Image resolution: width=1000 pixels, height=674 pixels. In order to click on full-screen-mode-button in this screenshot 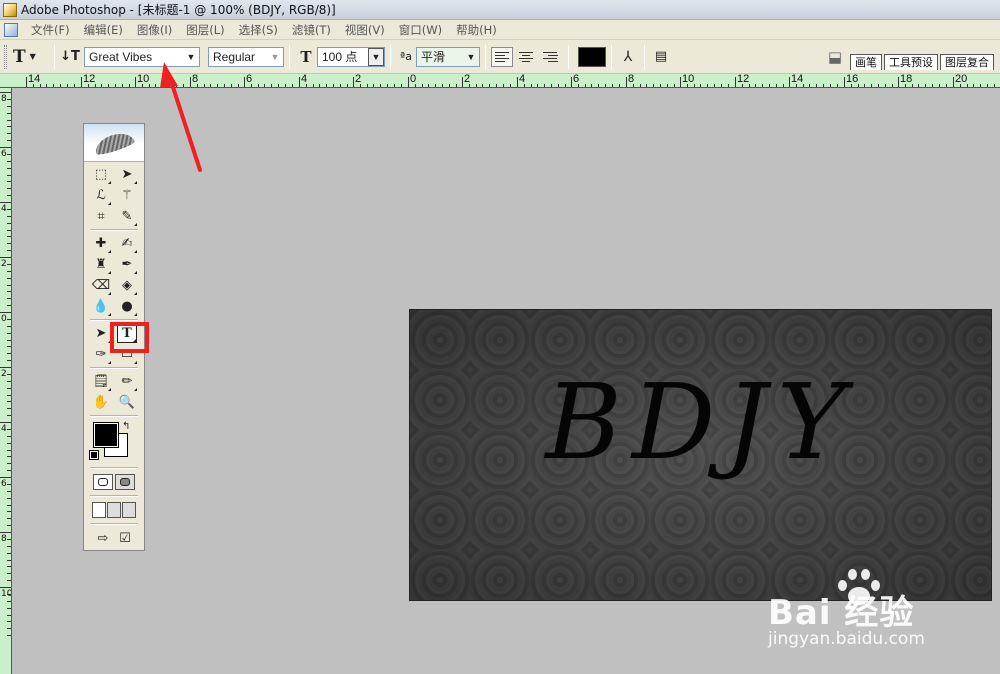, I will do `click(128, 510)`.